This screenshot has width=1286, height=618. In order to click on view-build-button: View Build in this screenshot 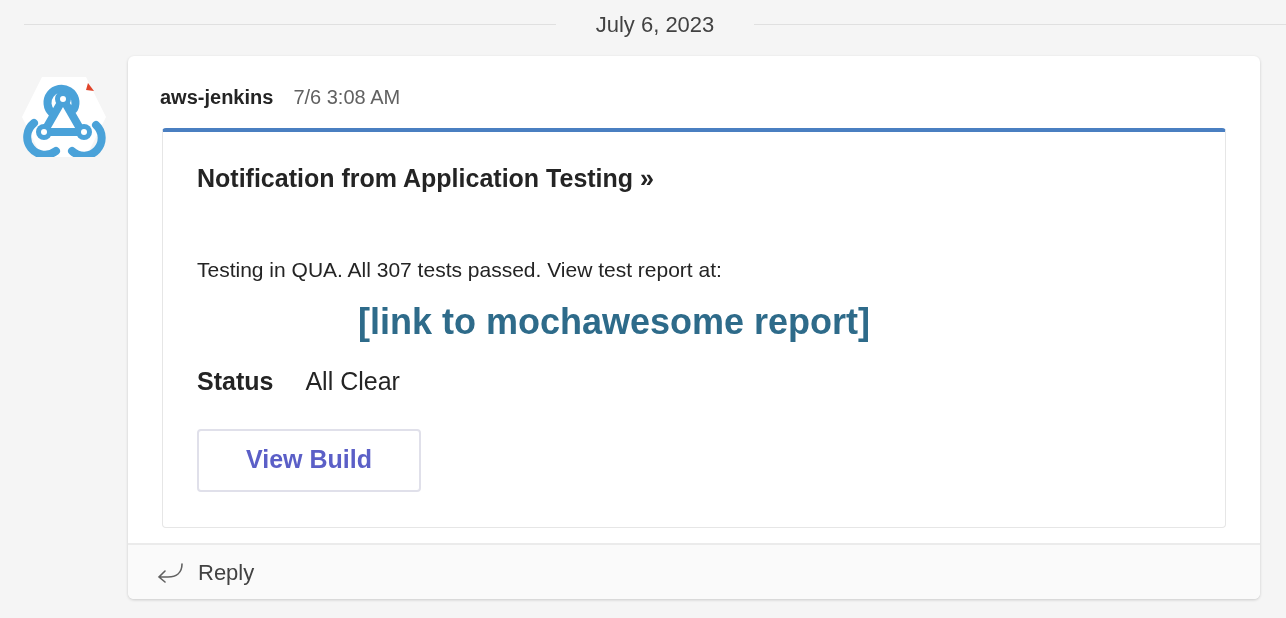, I will do `click(309, 460)`.